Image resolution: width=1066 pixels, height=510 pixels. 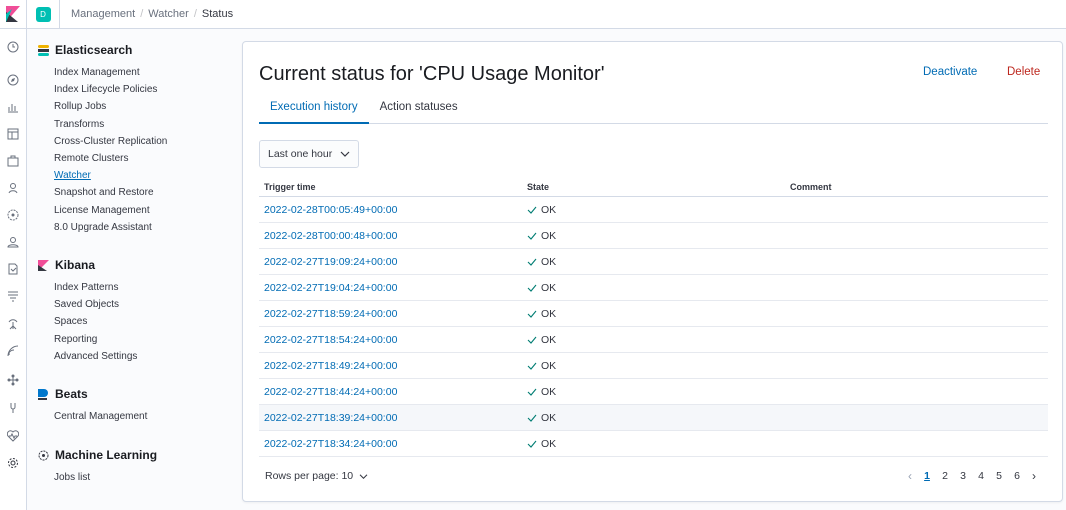 What do you see at coordinates (95, 287) in the screenshot?
I see `sidebar-item-index-patterns: Index Patterns` at bounding box center [95, 287].